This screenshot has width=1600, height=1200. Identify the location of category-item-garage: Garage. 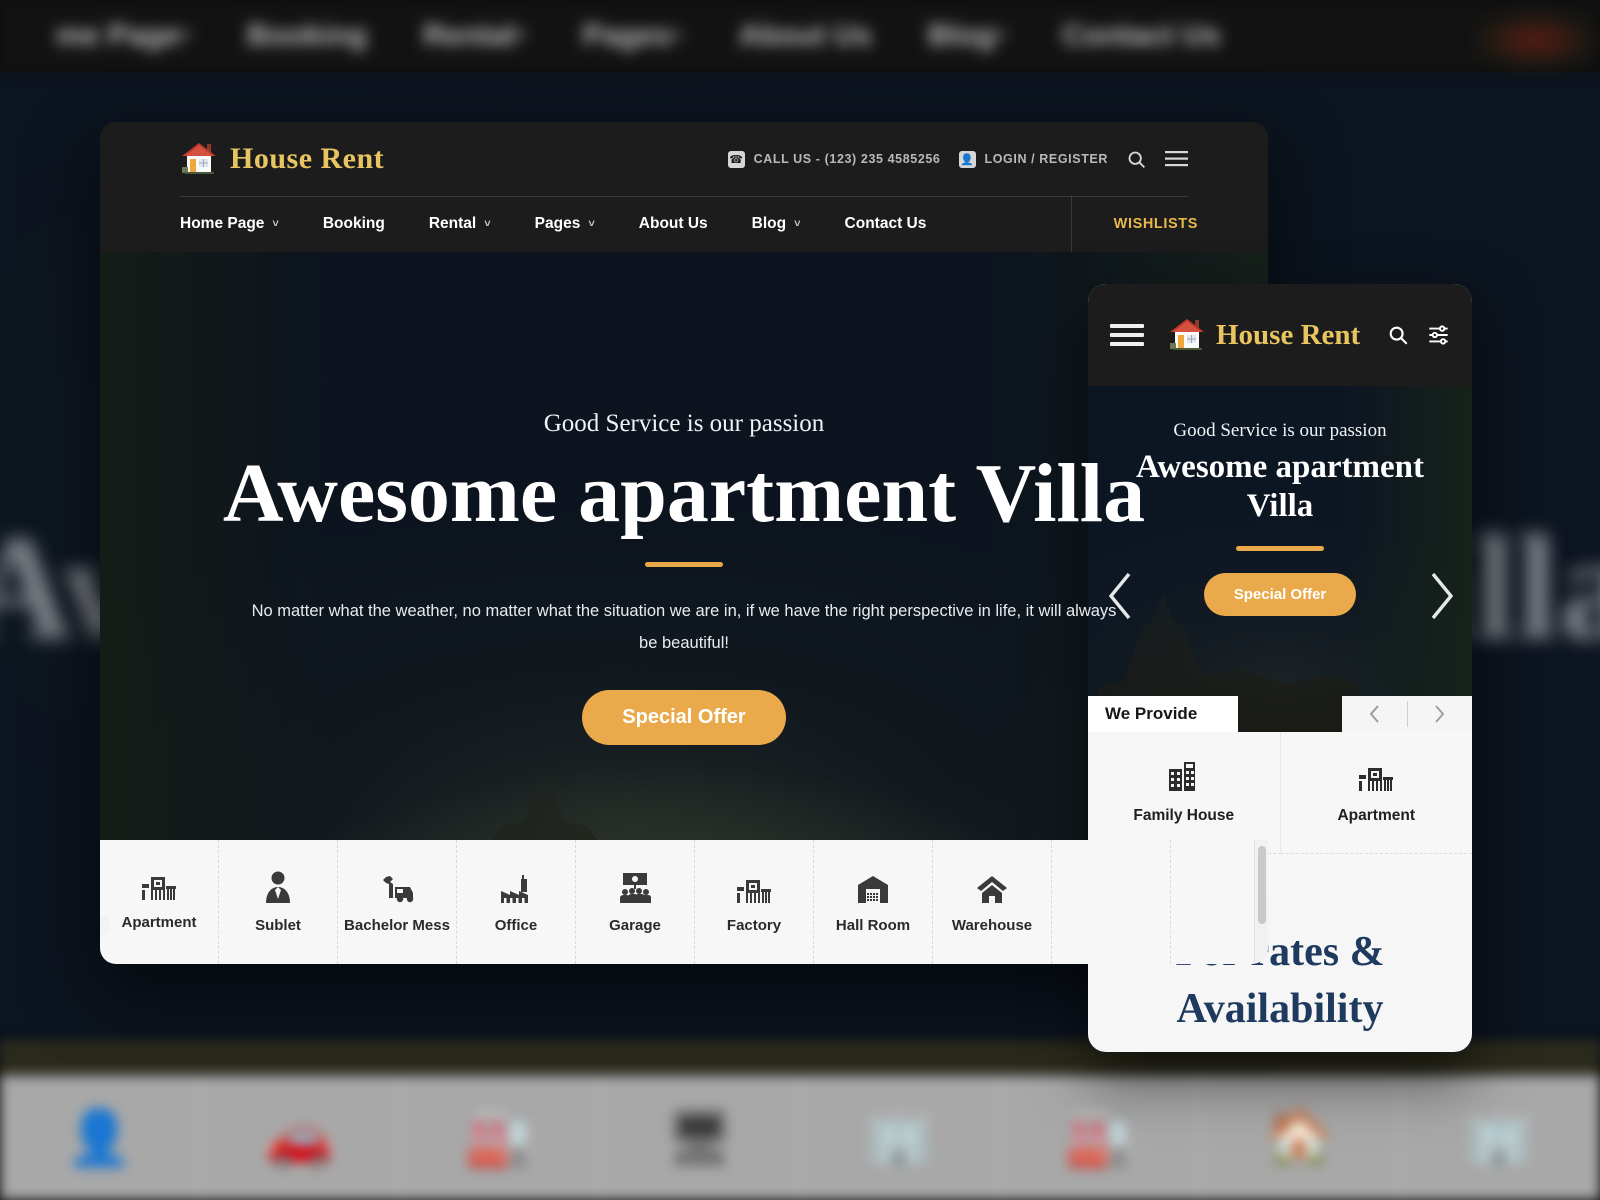
(635, 902).